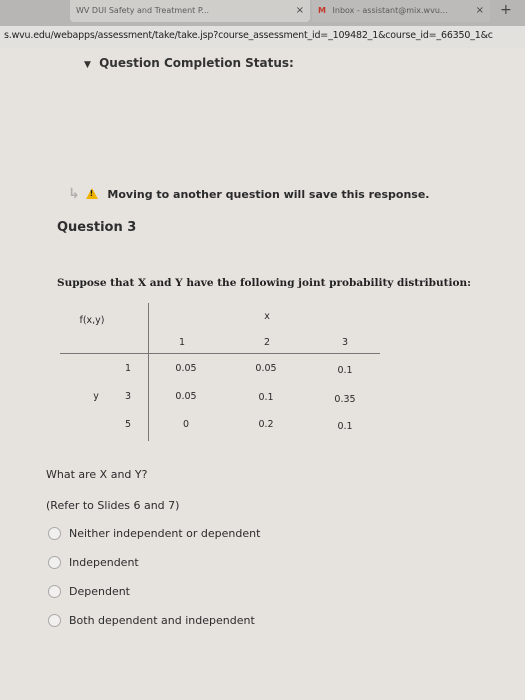 The width and height of the screenshot is (525, 700). Describe the element at coordinates (322, 10) in the screenshot. I see `gmail-icon: M` at that location.